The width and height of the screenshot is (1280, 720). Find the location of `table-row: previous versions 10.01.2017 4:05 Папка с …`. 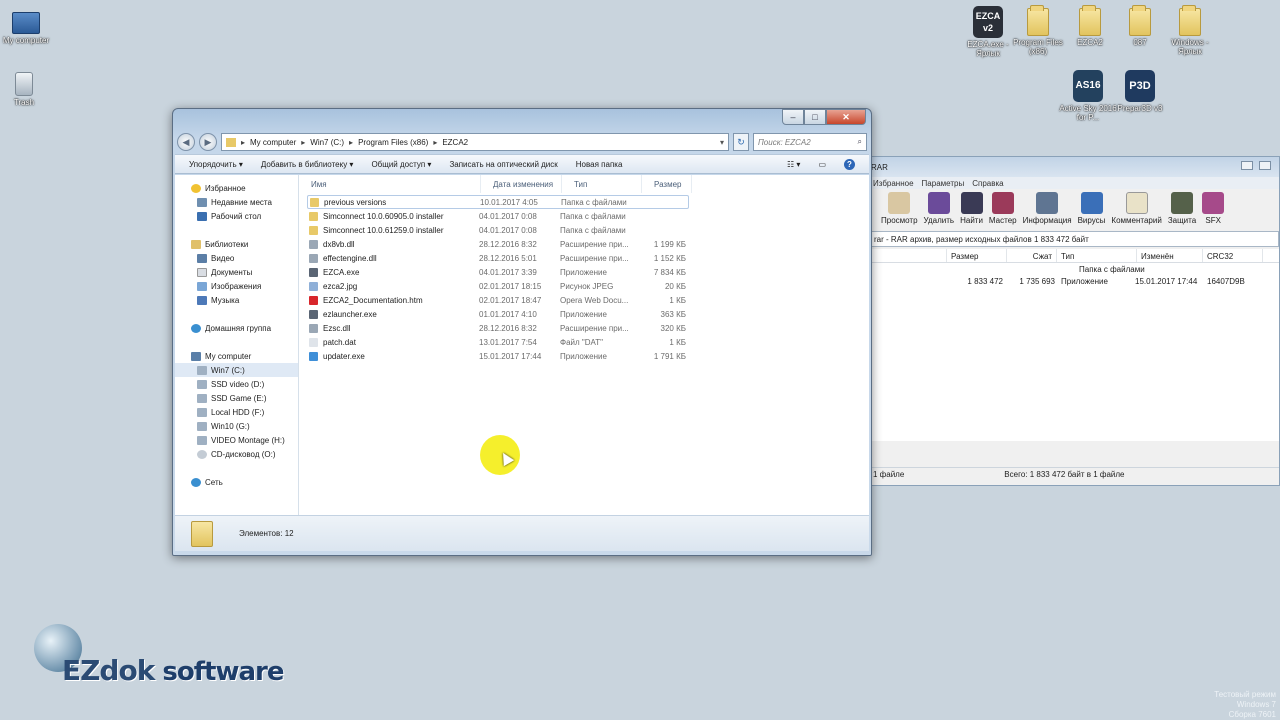

table-row: previous versions 10.01.2017 4:05 Папка с … is located at coordinates (498, 202).